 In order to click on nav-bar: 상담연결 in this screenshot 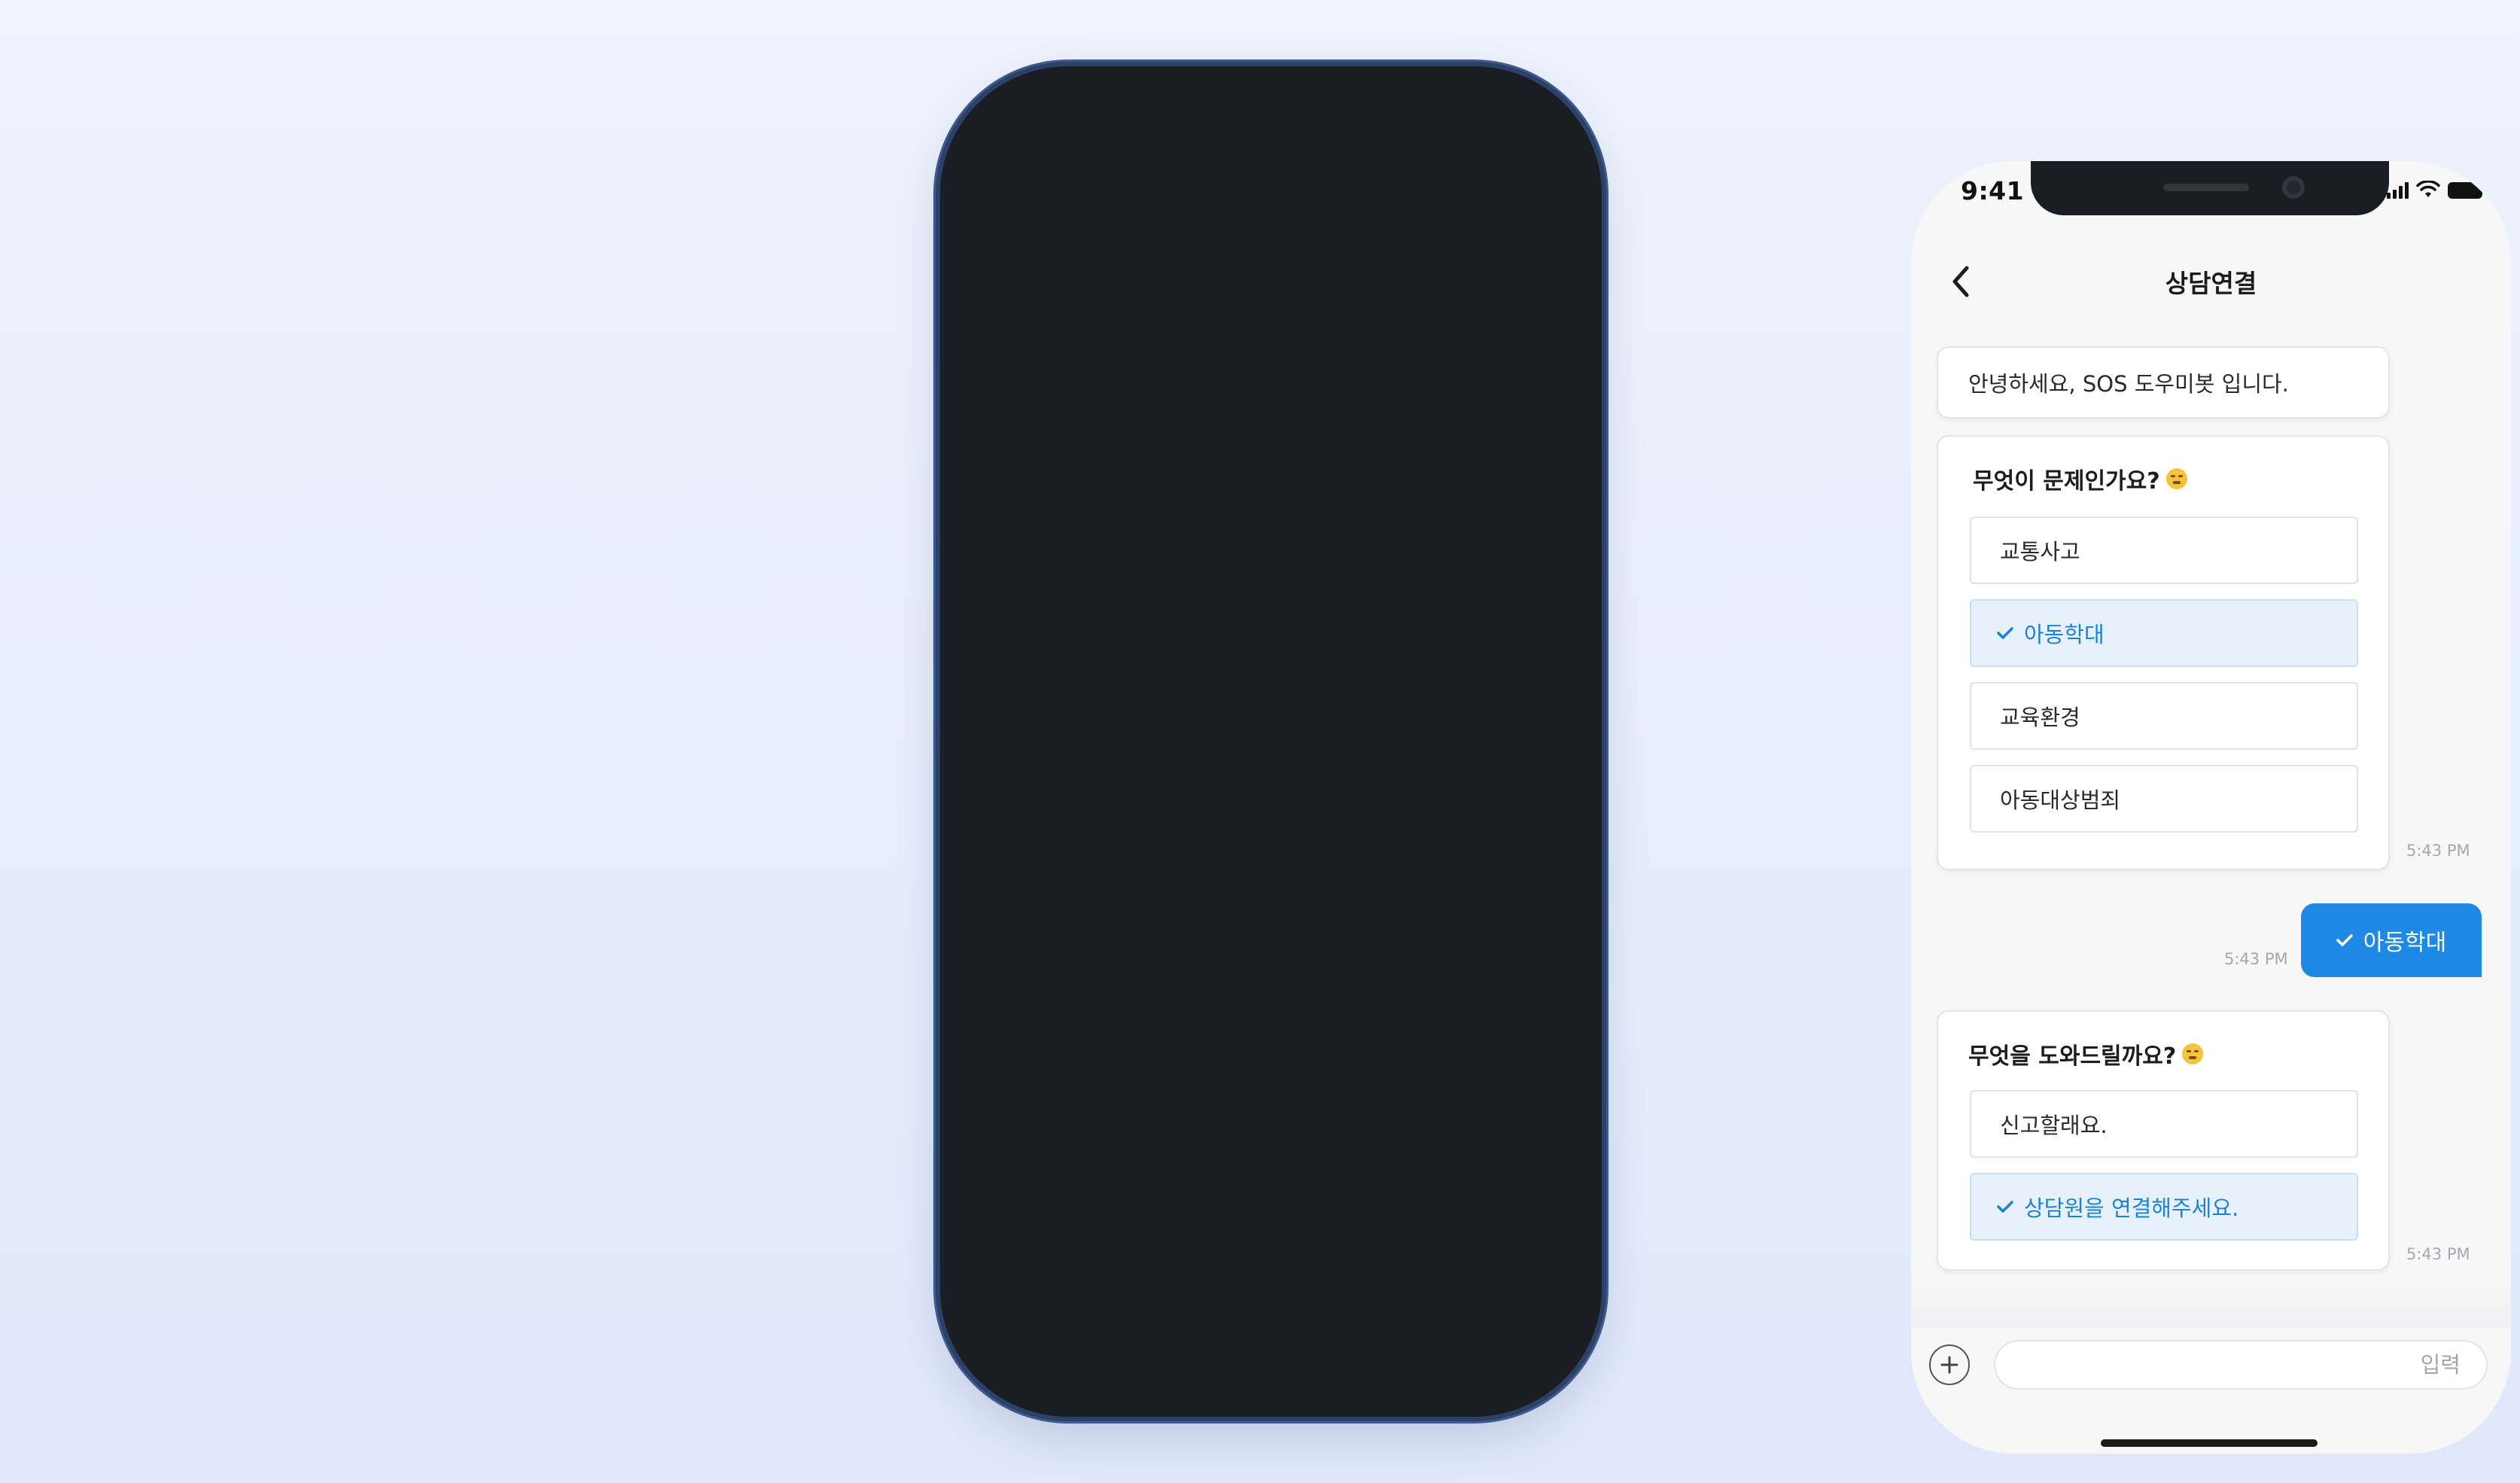, I will do `click(2211, 278)`.